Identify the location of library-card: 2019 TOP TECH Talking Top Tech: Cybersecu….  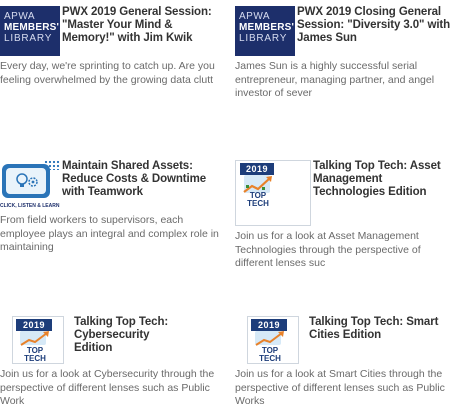
(118, 362).